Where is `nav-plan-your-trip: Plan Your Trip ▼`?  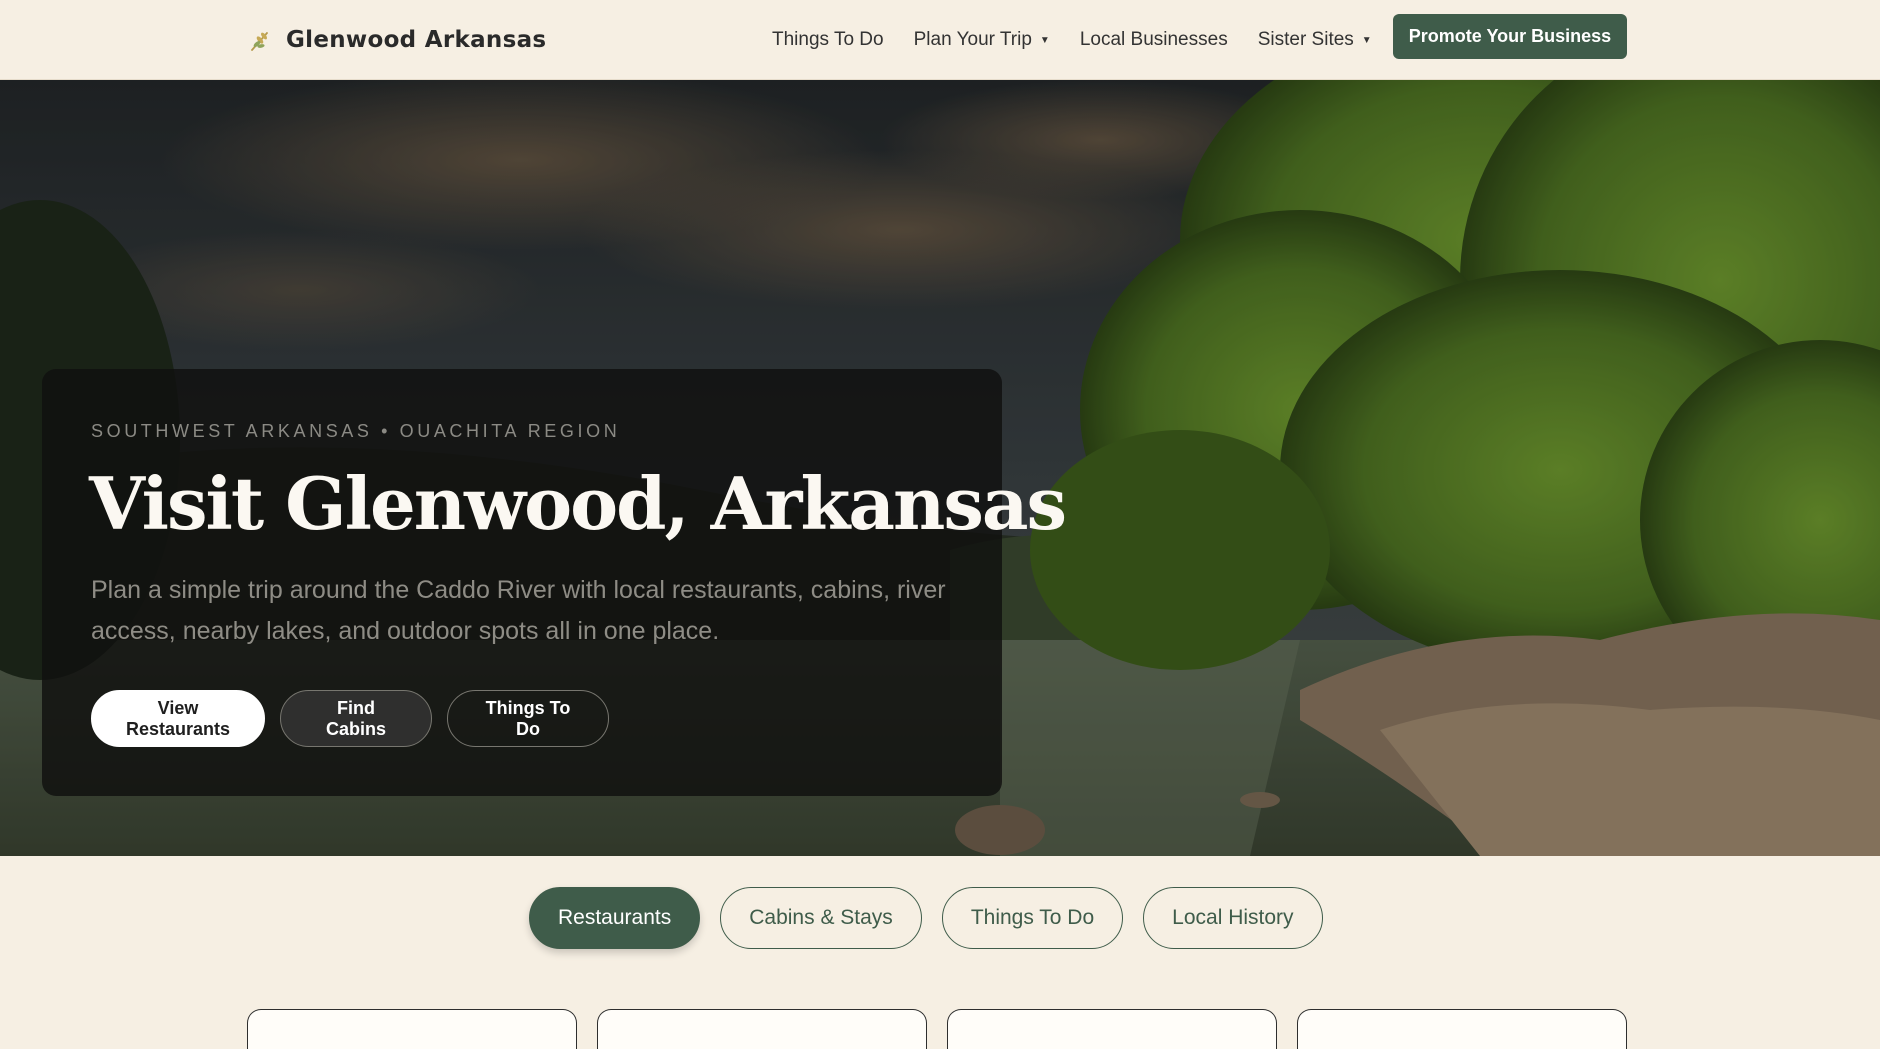
nav-plan-your-trip: Plan Your Trip ▼ is located at coordinates (982, 40).